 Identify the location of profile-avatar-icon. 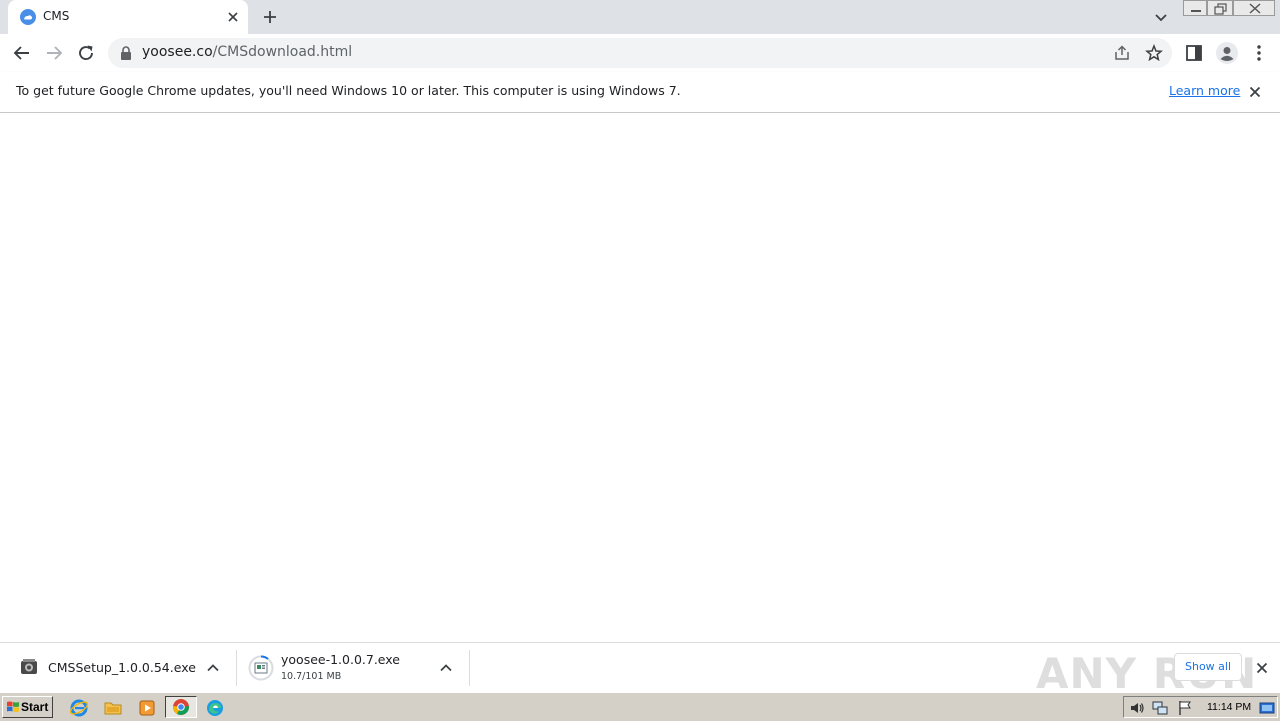
(1227, 53).